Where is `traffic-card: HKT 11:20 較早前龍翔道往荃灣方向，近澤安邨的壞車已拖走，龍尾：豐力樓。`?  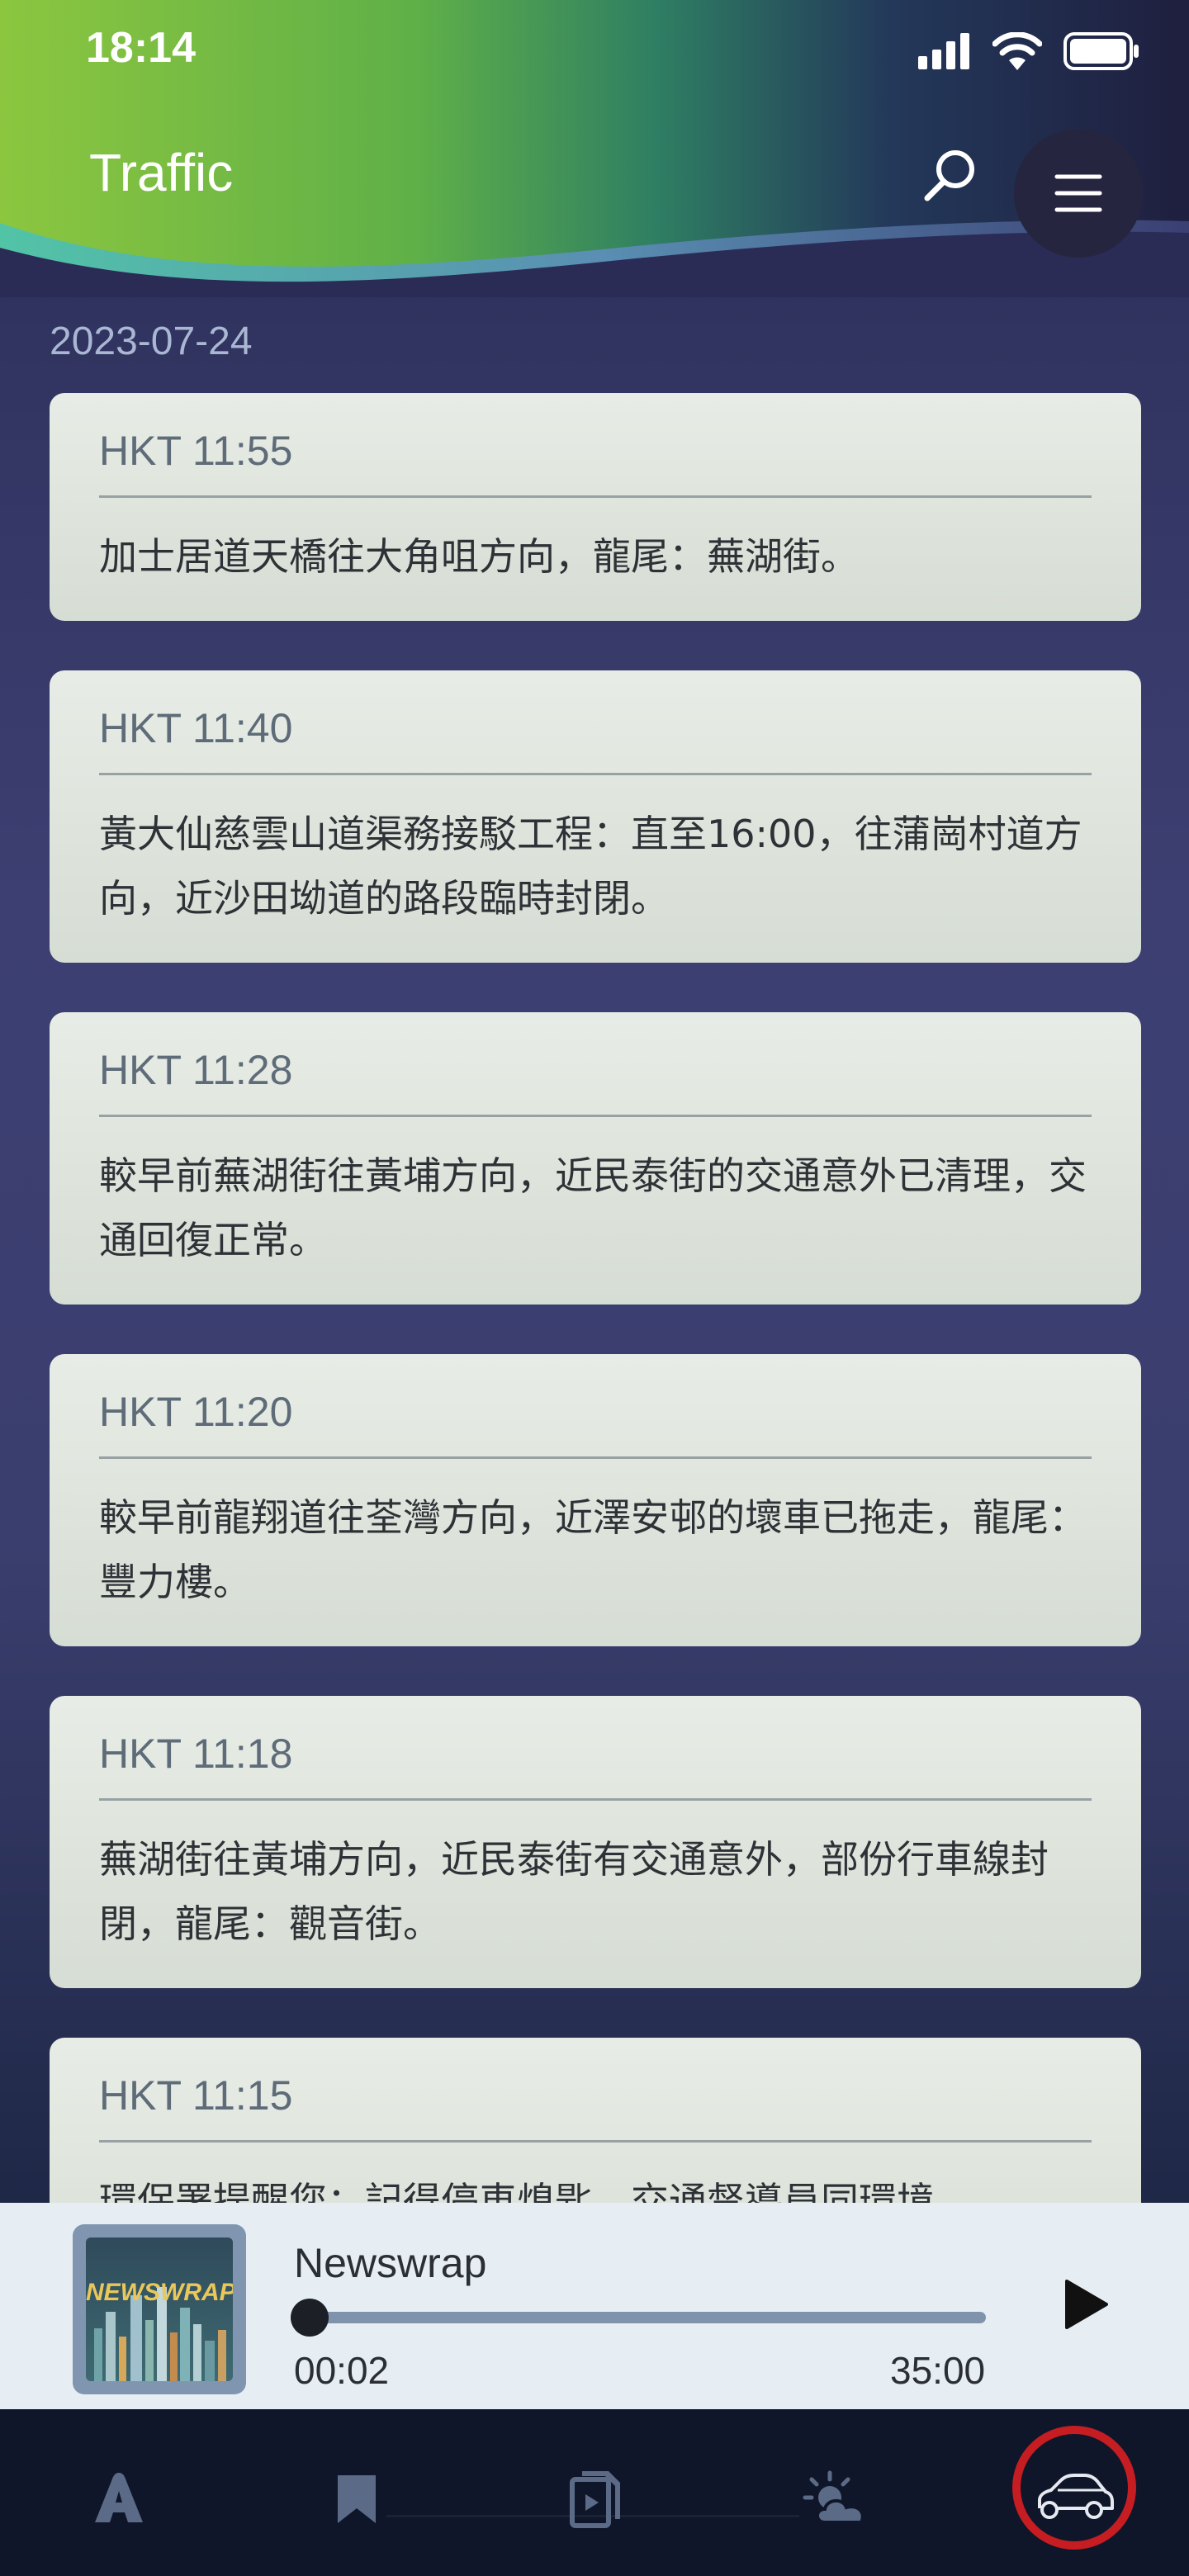
traffic-card: HKT 11:20 較早前龍翔道往荃灣方向，近澤安邨的壞車已拖走，龍尾：豐力樓。 is located at coordinates (595, 1500).